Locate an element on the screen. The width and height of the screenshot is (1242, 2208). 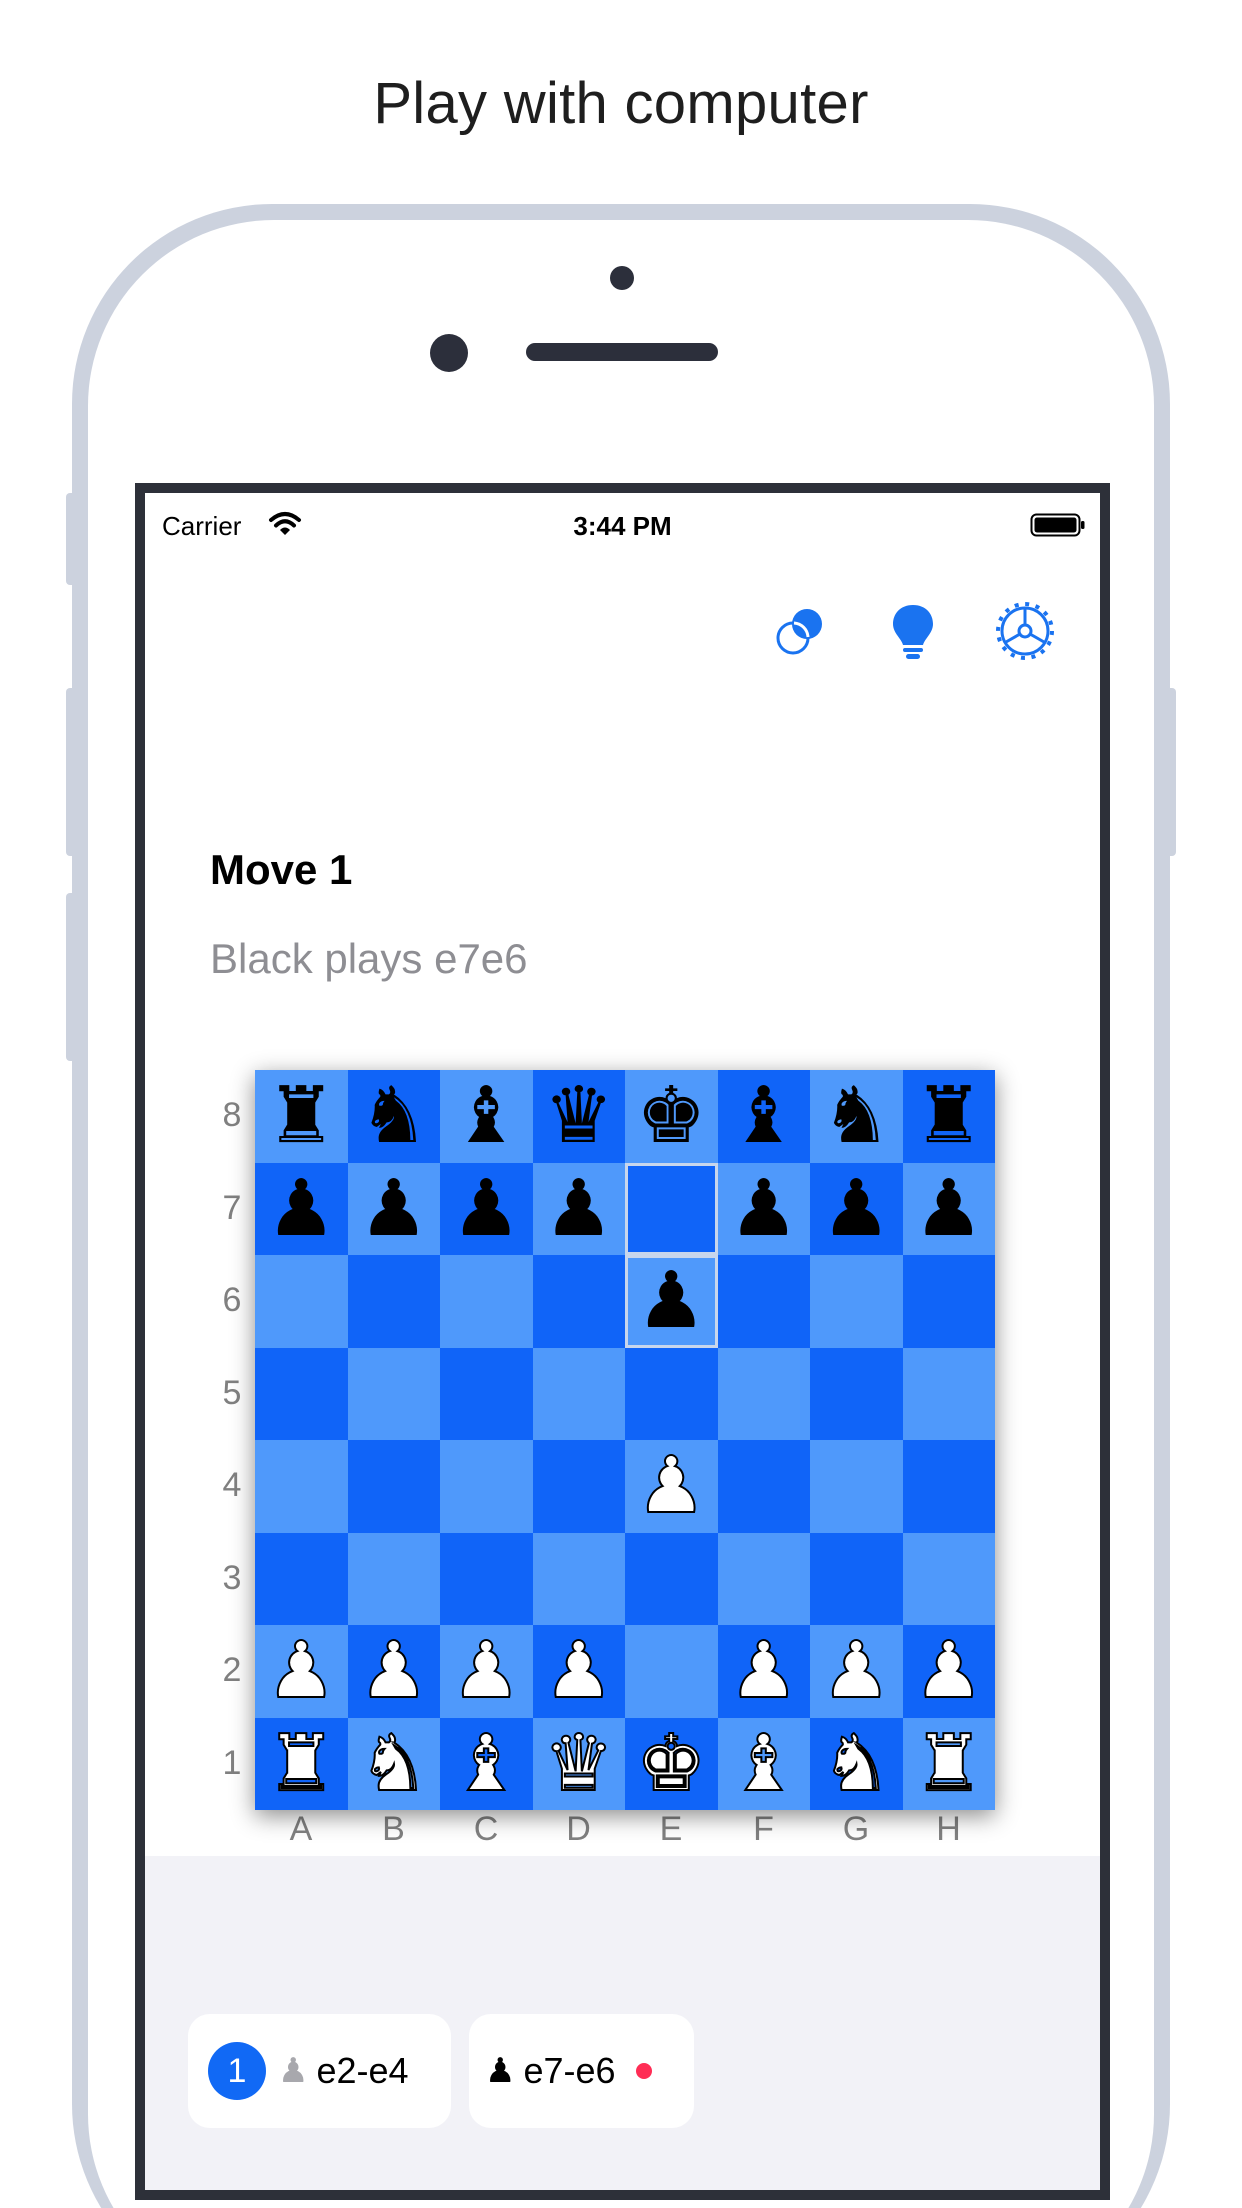
square-h7: ♟ is located at coordinates (948, 1208).